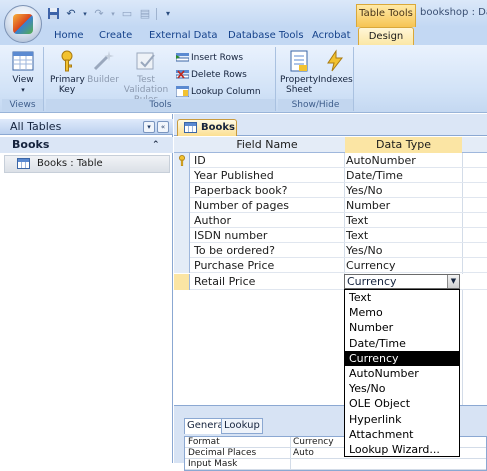  Describe the element at coordinates (69, 36) in the screenshot. I see `tab-home: Home` at that location.